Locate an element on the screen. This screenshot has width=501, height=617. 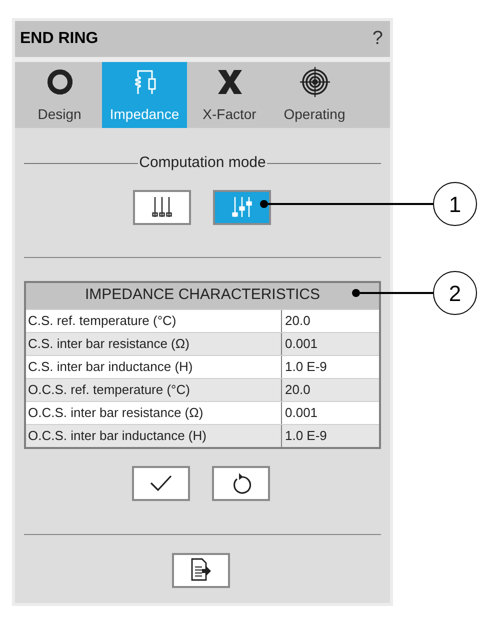
callout-number: 2 is located at coordinates (455, 293).